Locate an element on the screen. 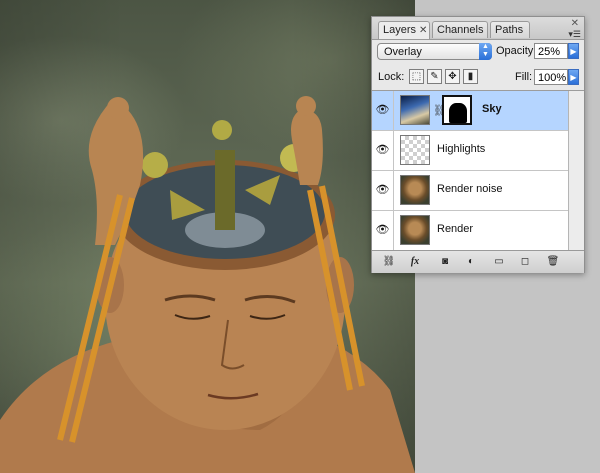 The height and width of the screenshot is (473, 600). layer-row-sky: 👁 ⛓ Sky is located at coordinates (470, 111).